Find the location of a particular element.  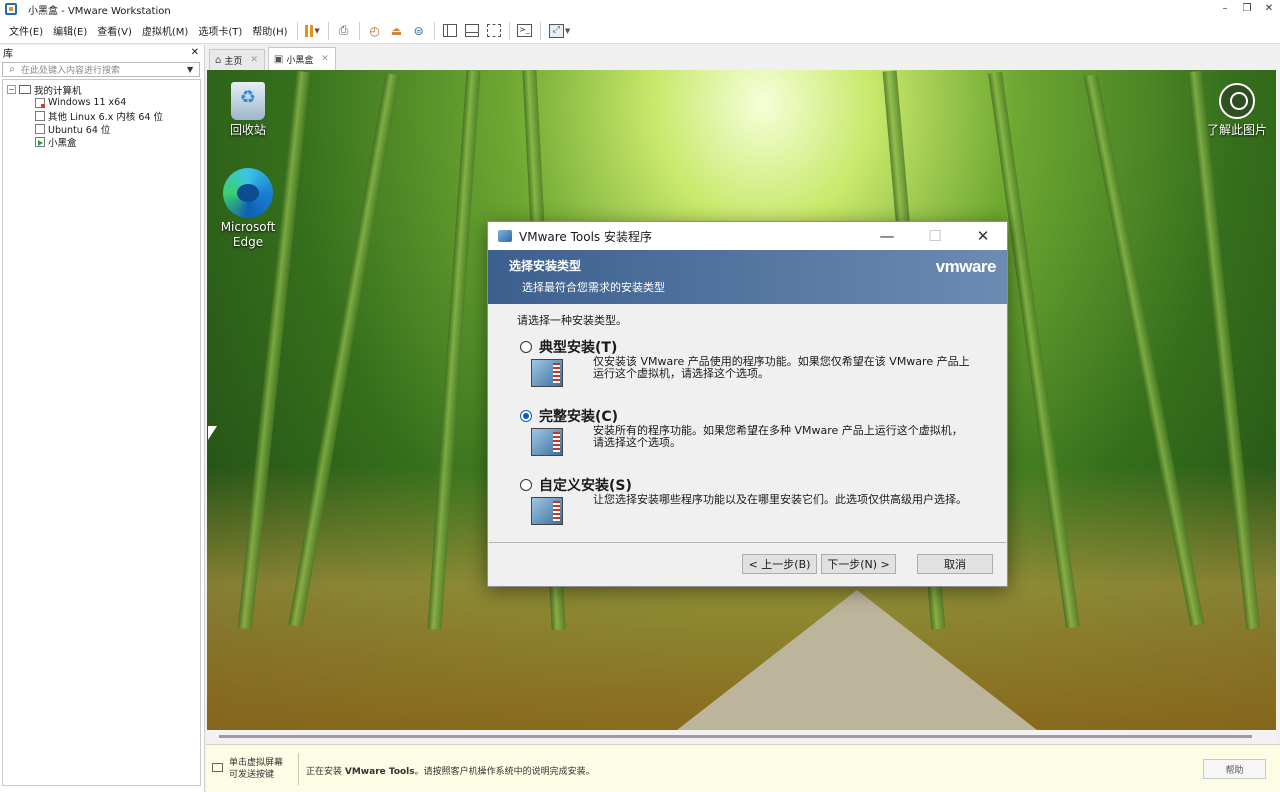

minimize-button: – is located at coordinates (1225, 9).